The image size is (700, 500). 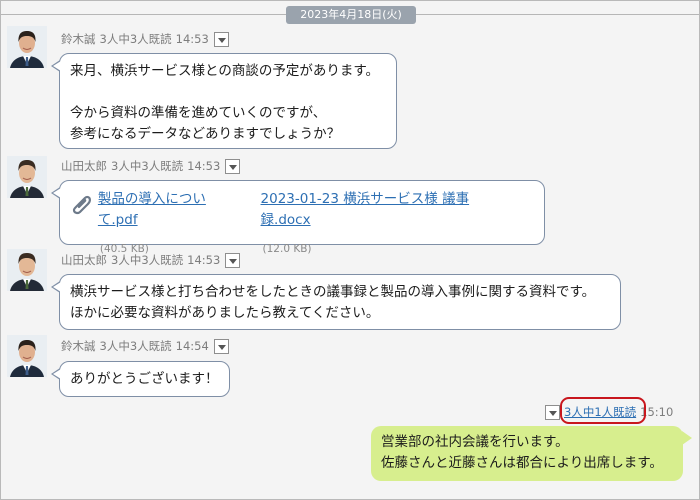 I want to click on message-bubble: ありがとうございます！, so click(x=140, y=379).